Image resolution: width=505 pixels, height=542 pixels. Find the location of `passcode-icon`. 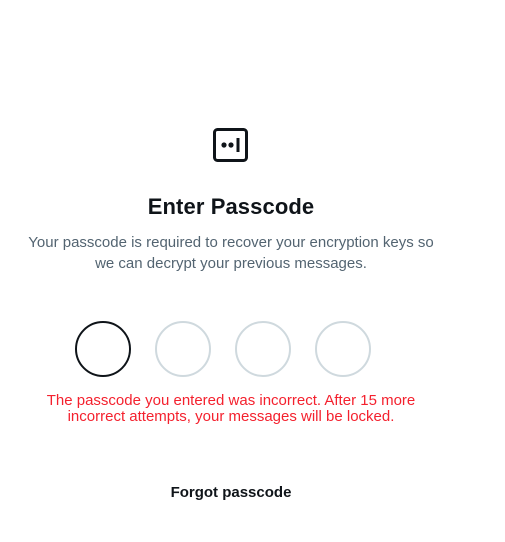

passcode-icon is located at coordinates (231, 145).